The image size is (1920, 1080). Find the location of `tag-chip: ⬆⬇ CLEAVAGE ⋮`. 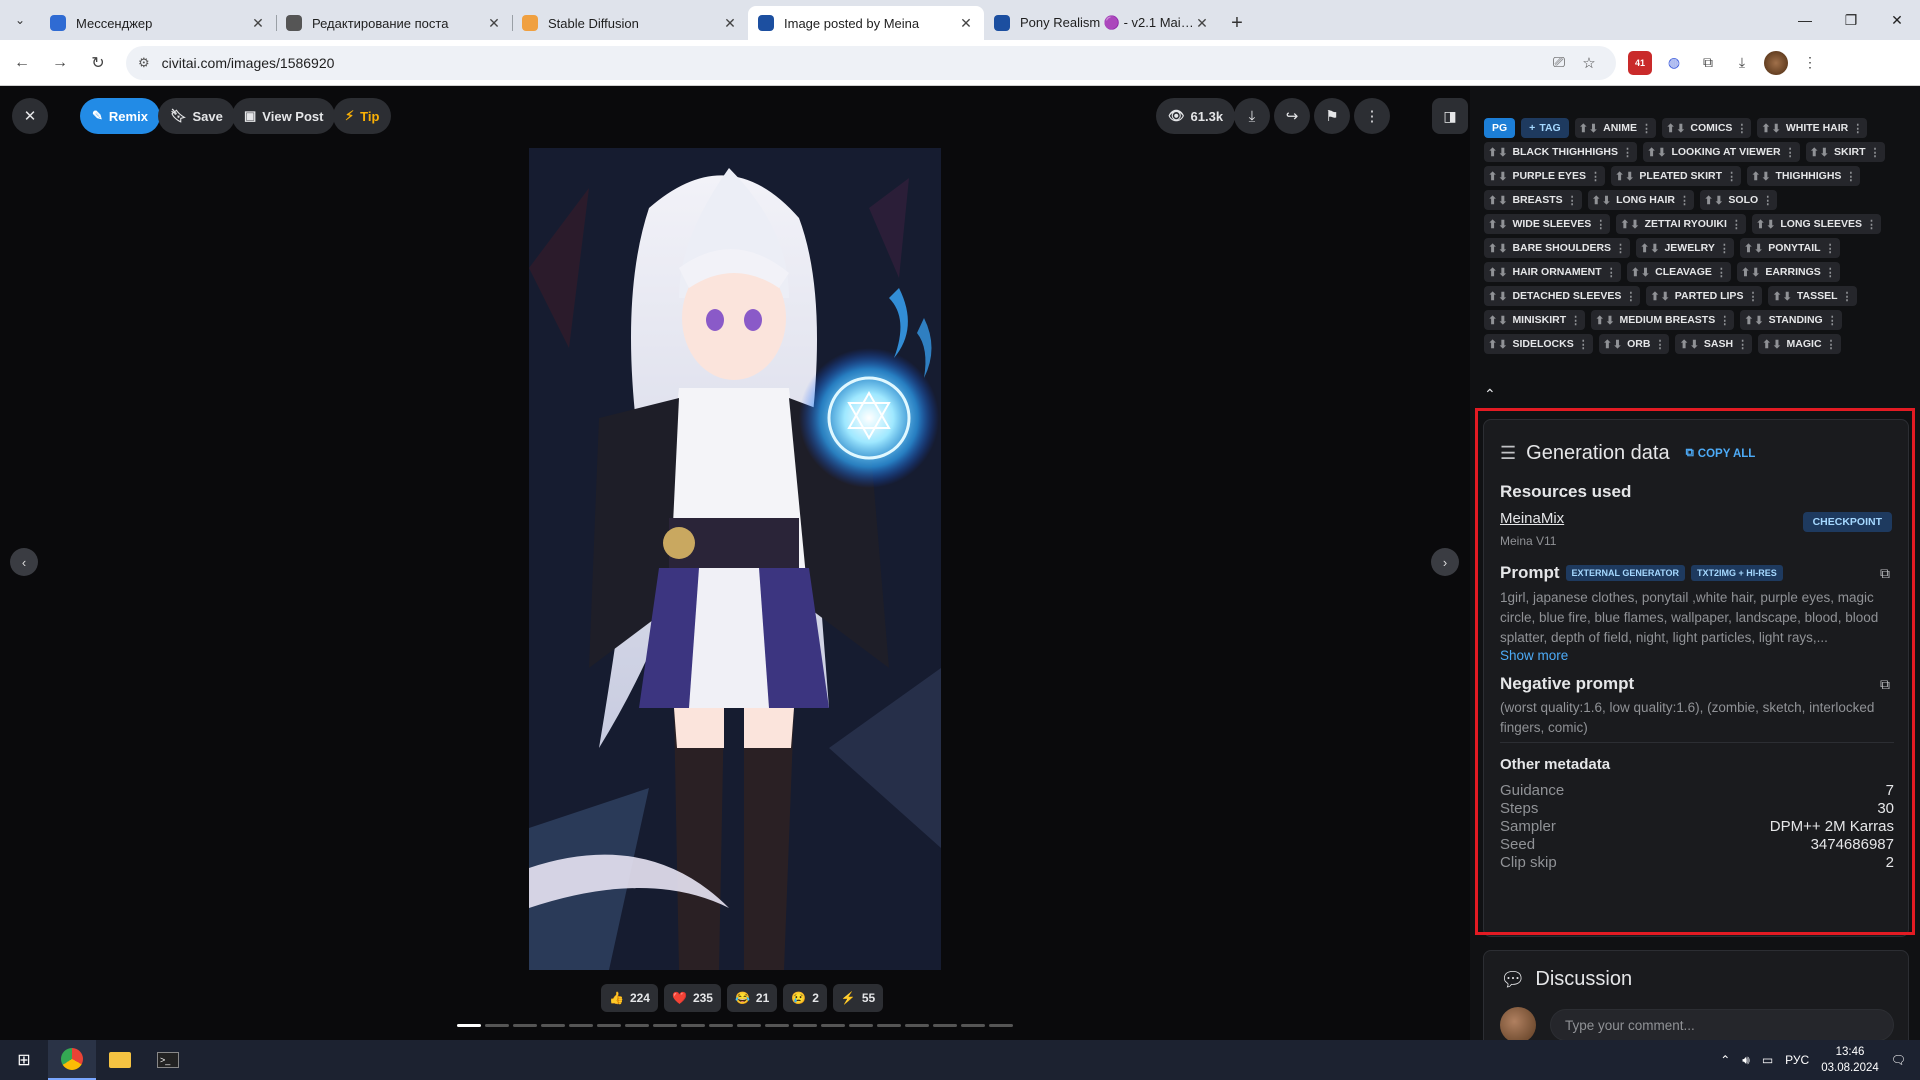

tag-chip: ⬆⬇ CLEAVAGE ⋮ is located at coordinates (1678, 272).